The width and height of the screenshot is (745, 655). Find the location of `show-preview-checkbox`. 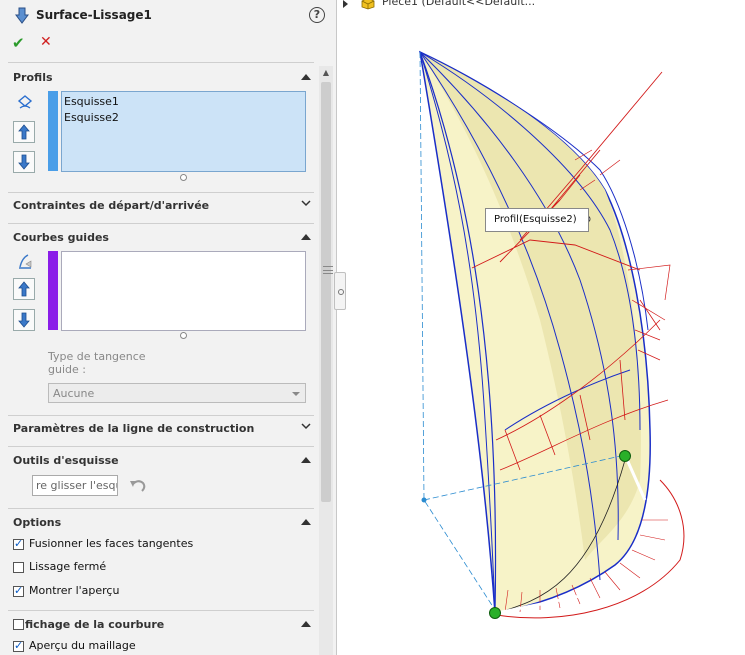

show-preview-checkbox is located at coordinates (18, 590).